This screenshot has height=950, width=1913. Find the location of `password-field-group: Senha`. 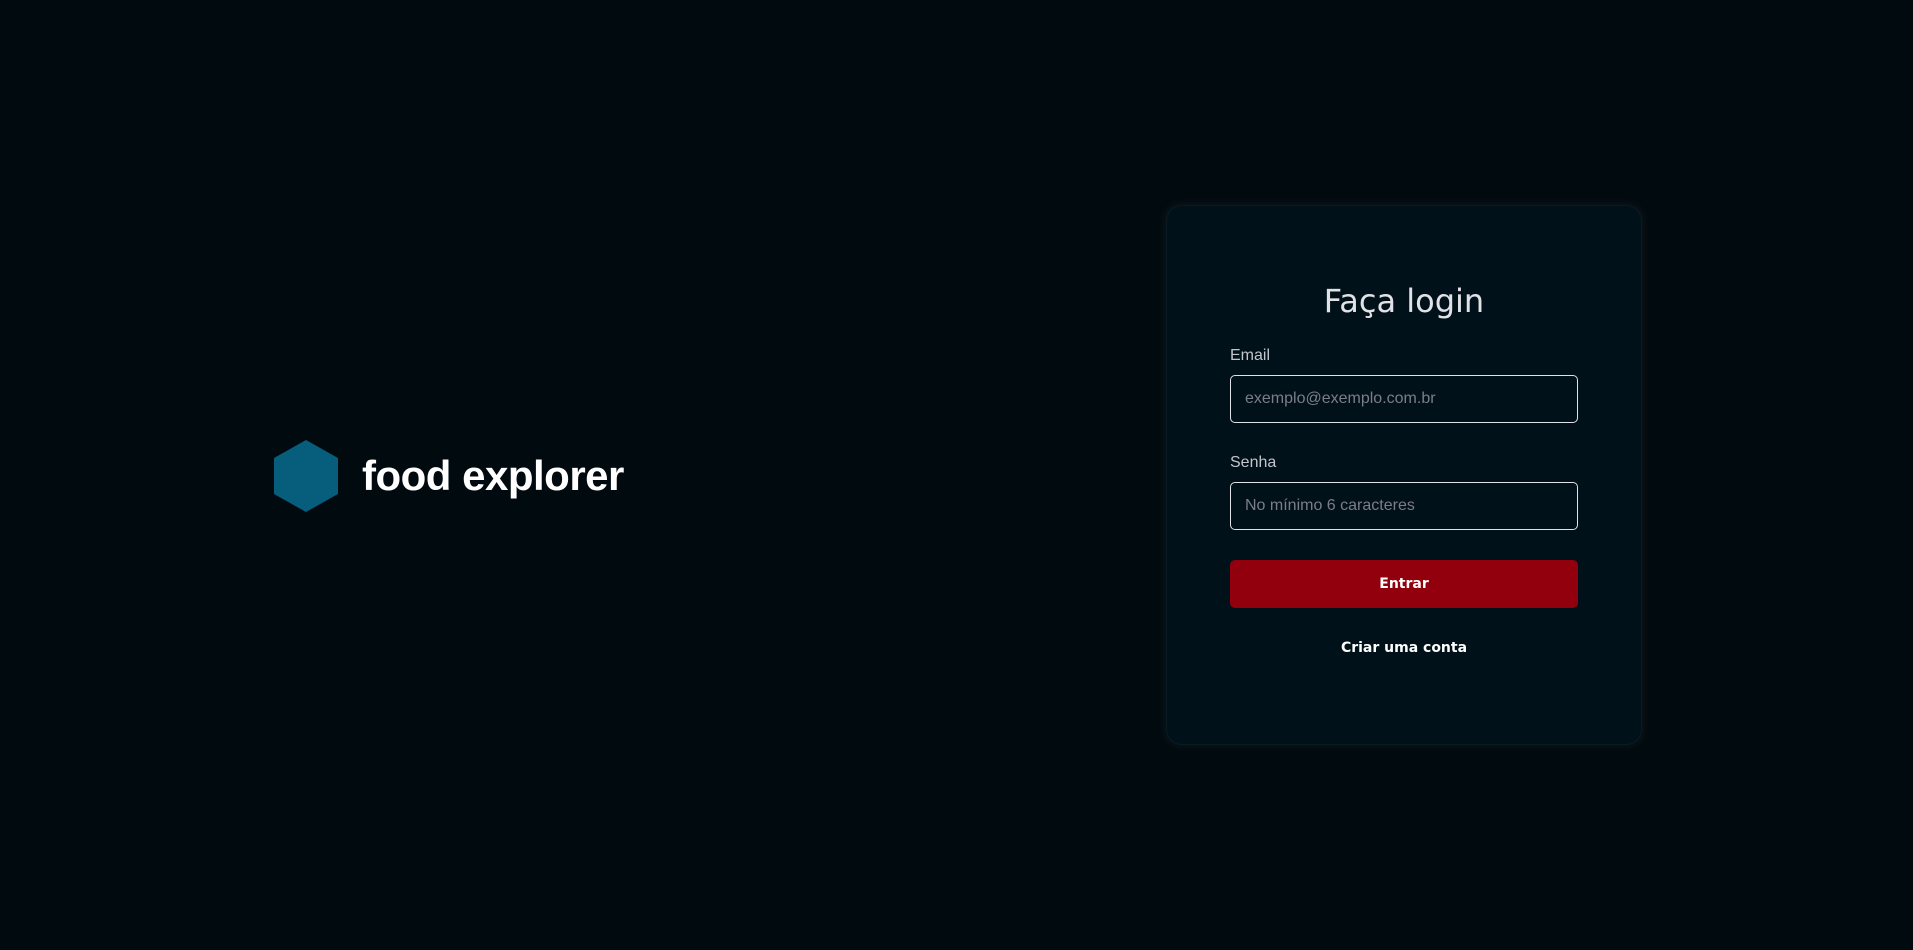

password-field-group: Senha is located at coordinates (1404, 491).